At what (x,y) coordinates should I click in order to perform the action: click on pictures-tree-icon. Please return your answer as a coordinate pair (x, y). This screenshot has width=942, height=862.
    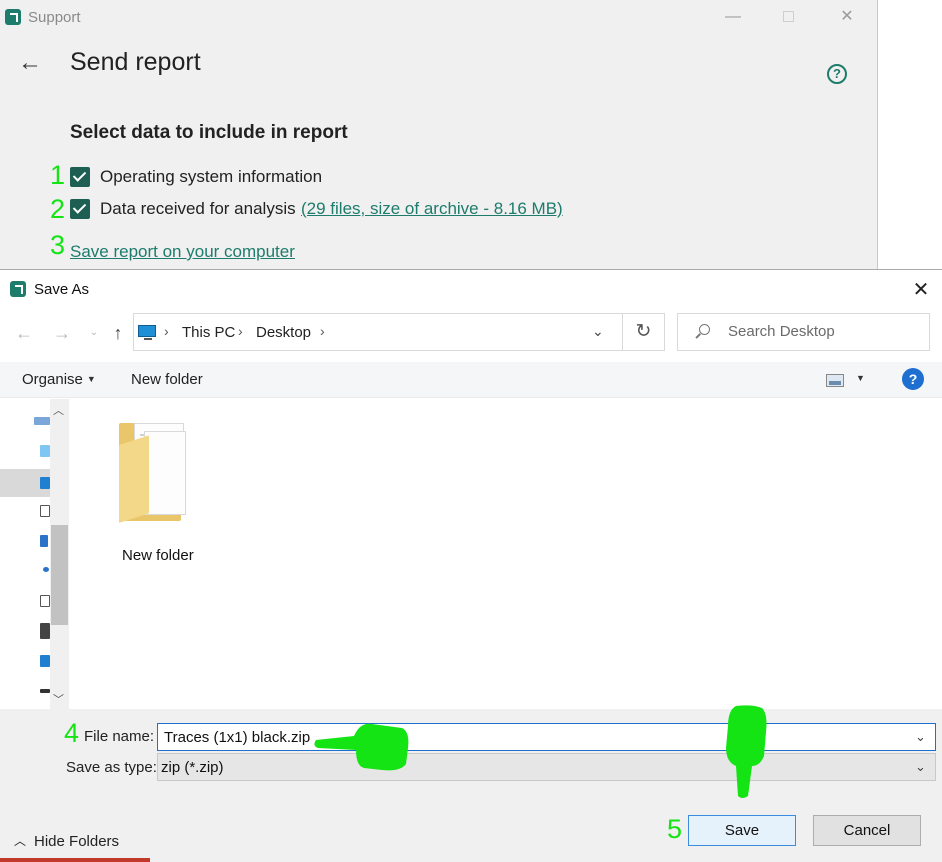
    Looking at the image, I should click on (45, 601).